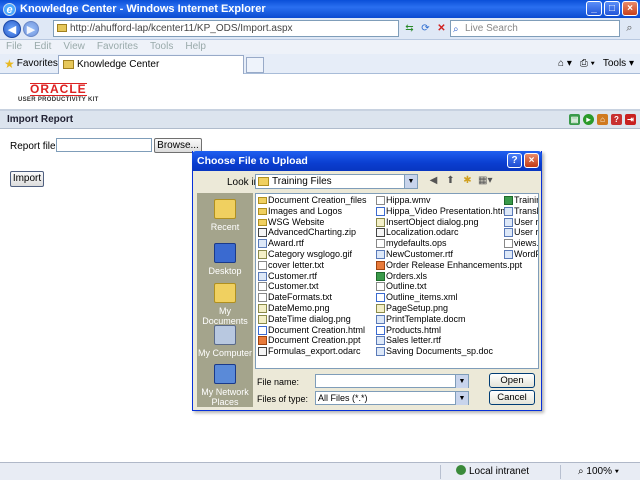 Image resolution: width=640 pixels, height=480 pixels. I want to click on minimize-button: _, so click(594, 8).